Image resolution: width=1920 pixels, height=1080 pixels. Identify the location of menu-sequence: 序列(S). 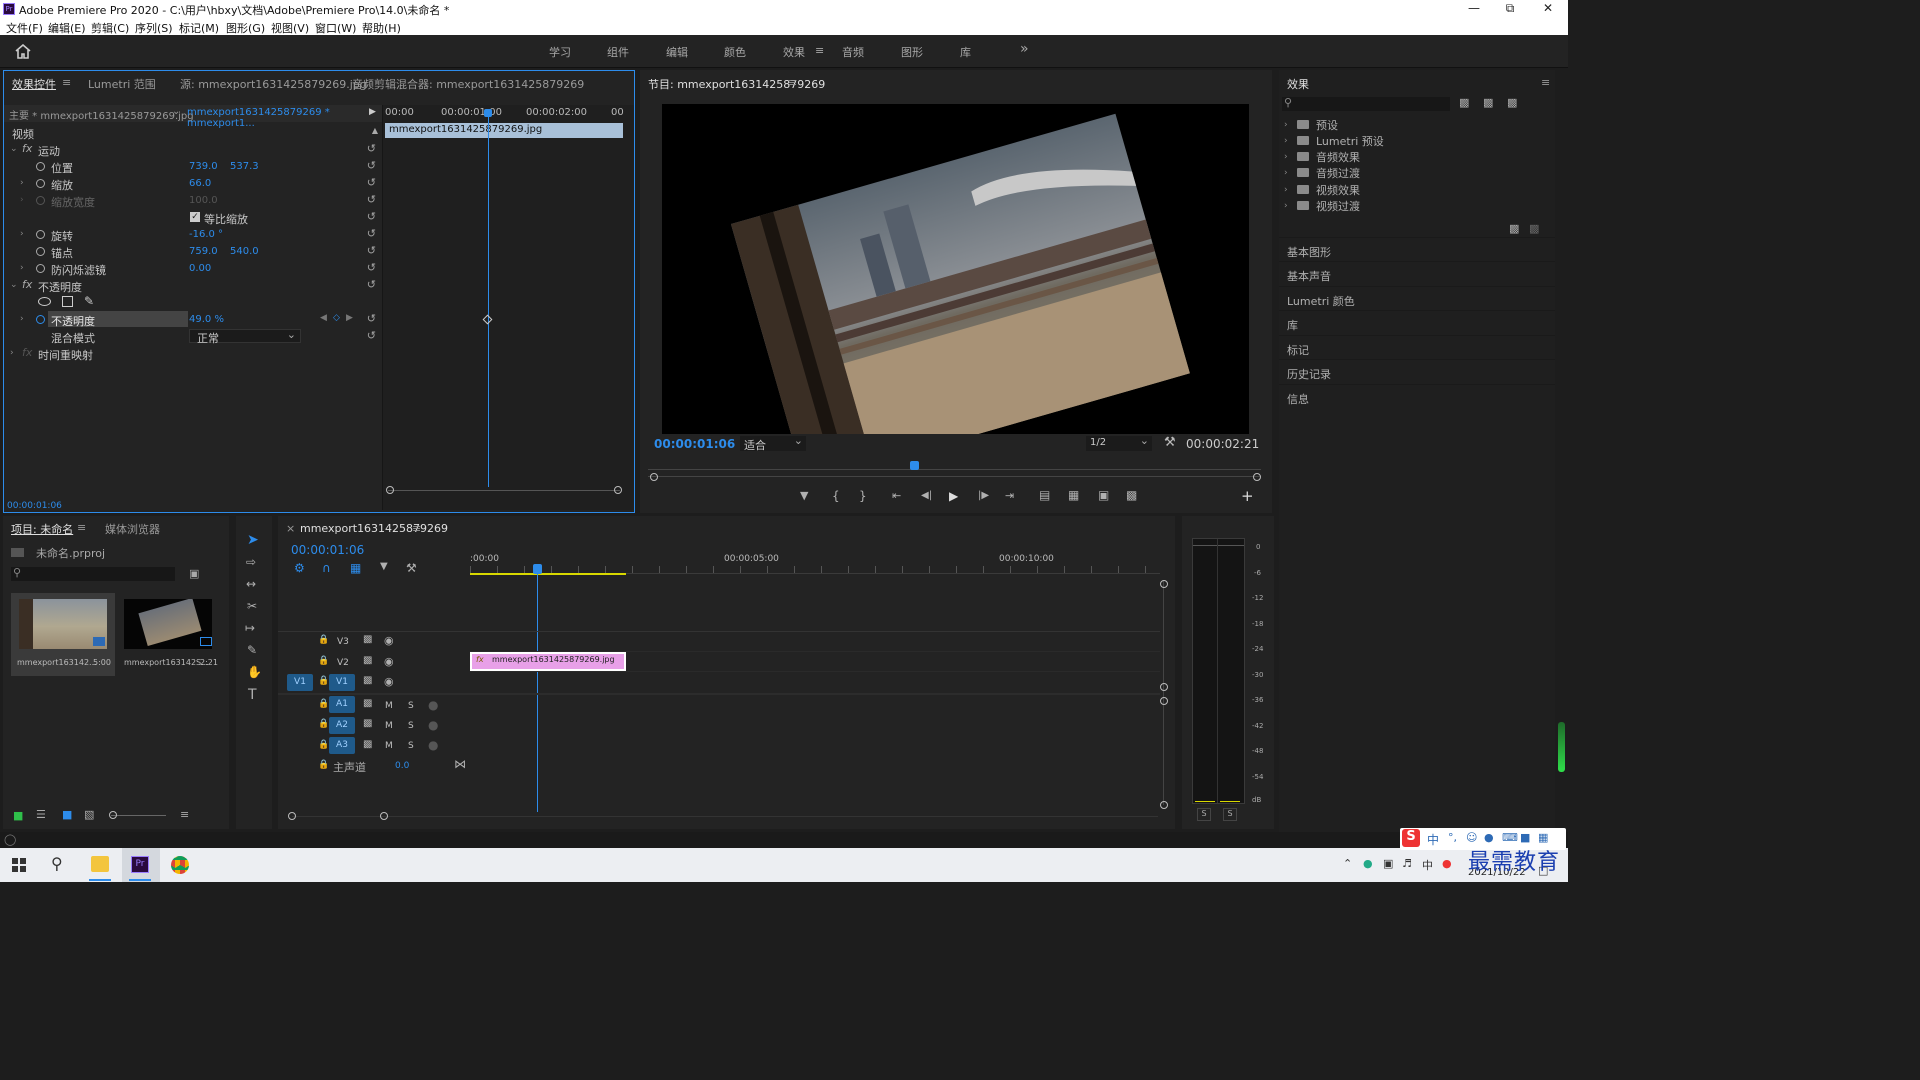
(154, 28).